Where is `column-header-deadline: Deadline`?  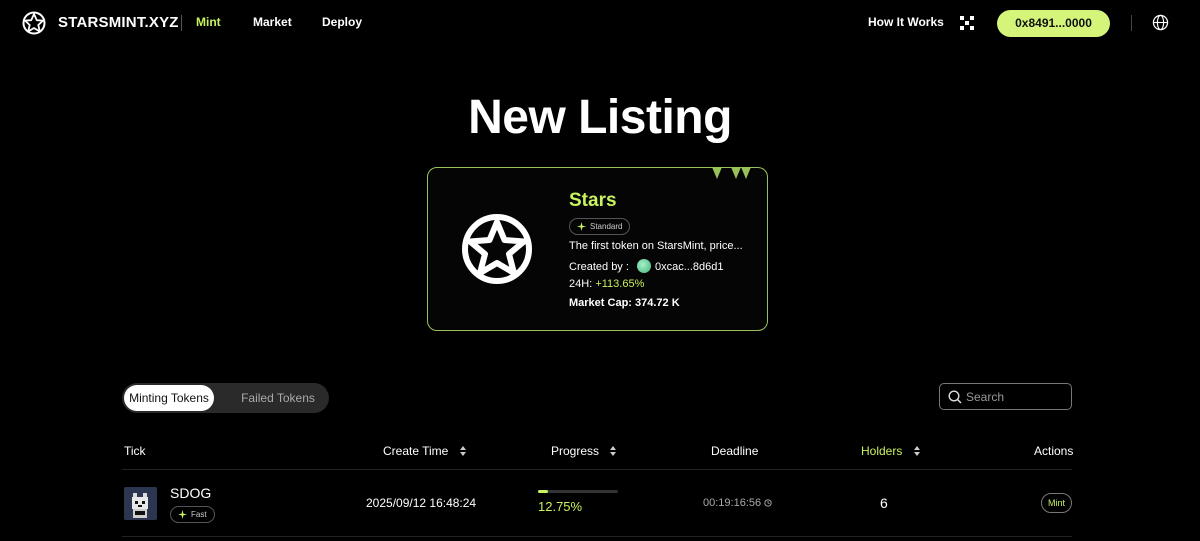
column-header-deadline: Deadline is located at coordinates (735, 451).